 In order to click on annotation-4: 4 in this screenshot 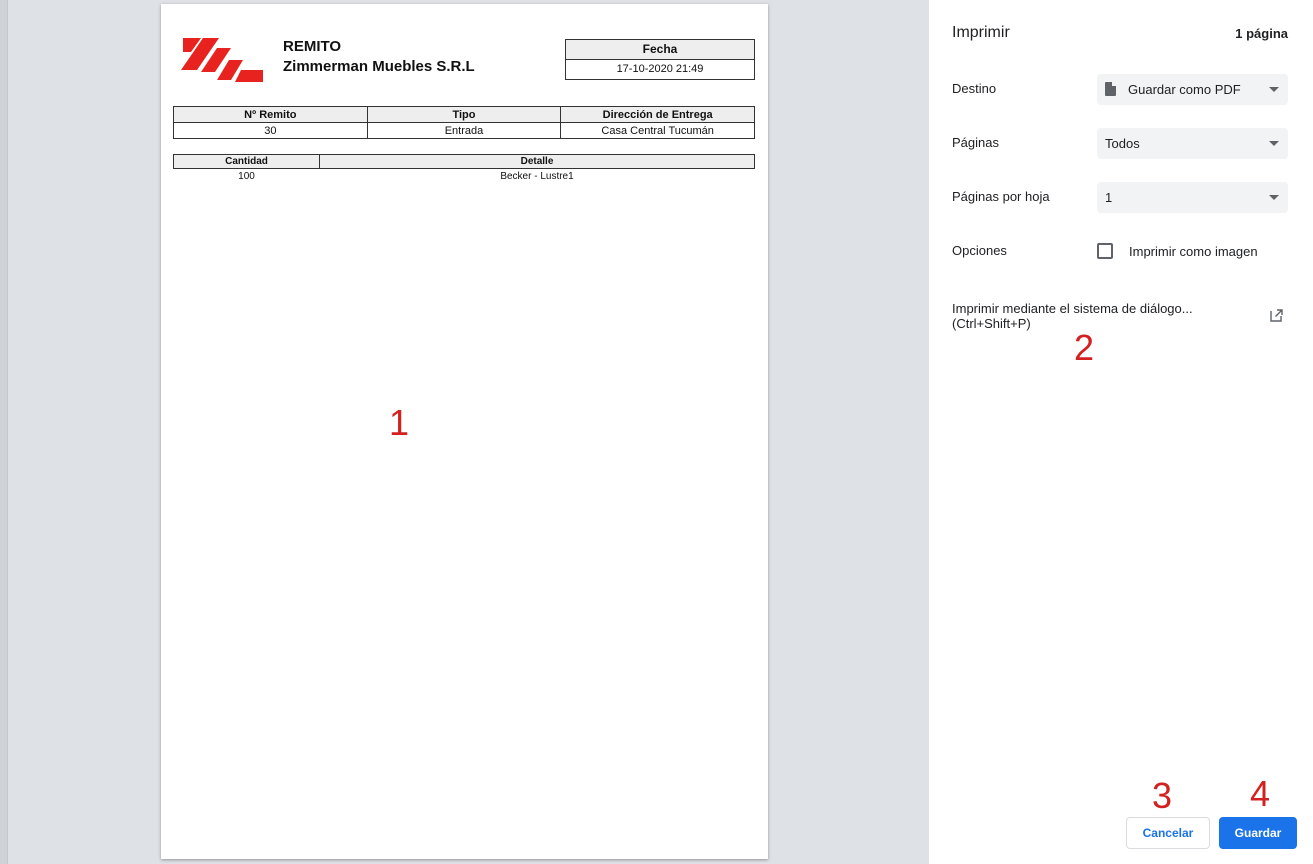, I will do `click(1260, 793)`.